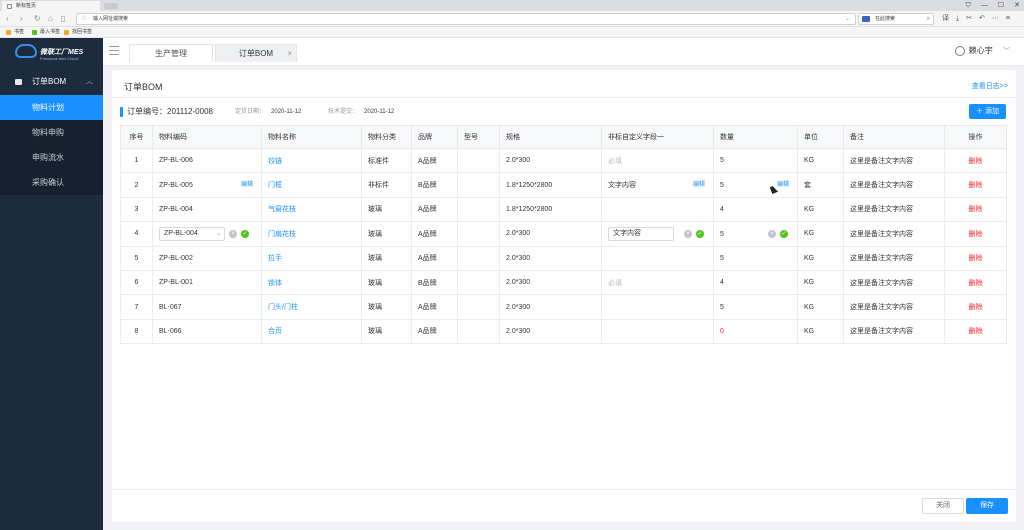 The height and width of the screenshot is (530, 1024). Describe the element at coordinates (1017, 5) in the screenshot. I see `close-window-icon: ✕` at that location.